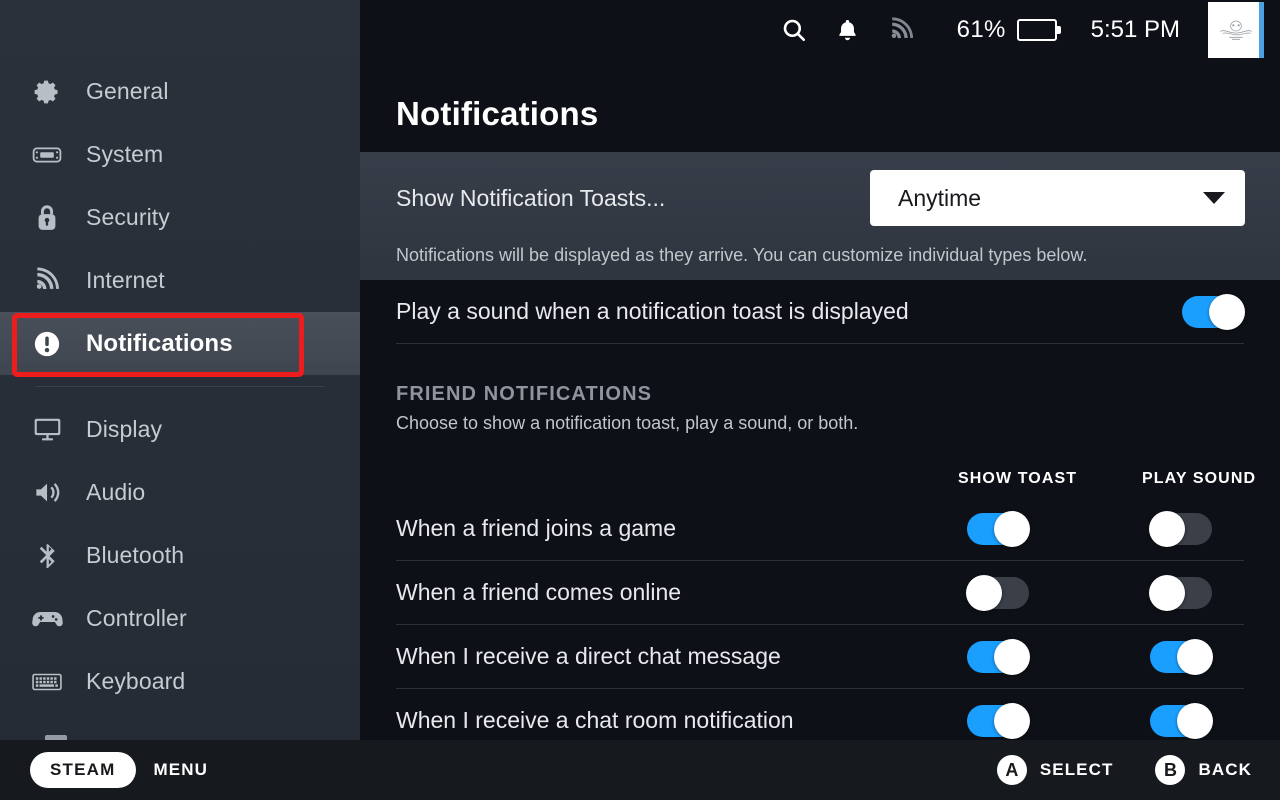 This screenshot has height=800, width=1280. What do you see at coordinates (536, 528) in the screenshot?
I see `friend-row-label: When a friend joins a game` at bounding box center [536, 528].